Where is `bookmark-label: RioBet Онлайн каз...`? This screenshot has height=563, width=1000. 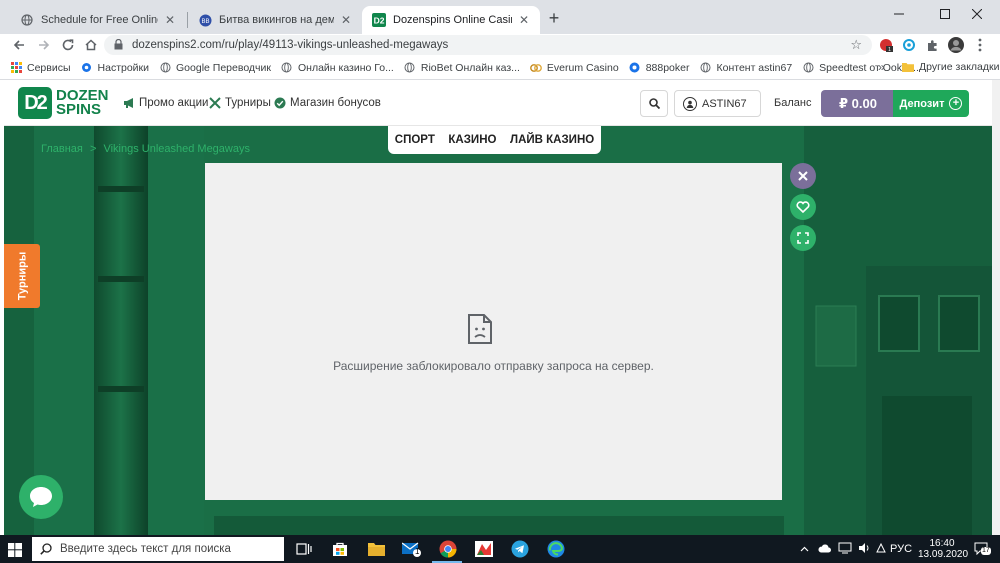 bookmark-label: RioBet Онлайн каз... is located at coordinates (470, 67).